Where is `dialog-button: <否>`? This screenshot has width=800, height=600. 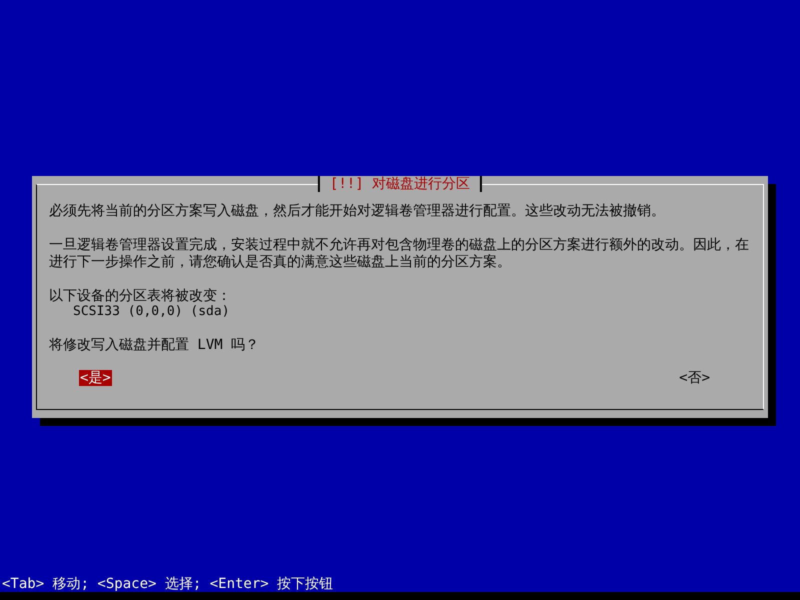
dialog-button: <否> is located at coordinates (694, 378).